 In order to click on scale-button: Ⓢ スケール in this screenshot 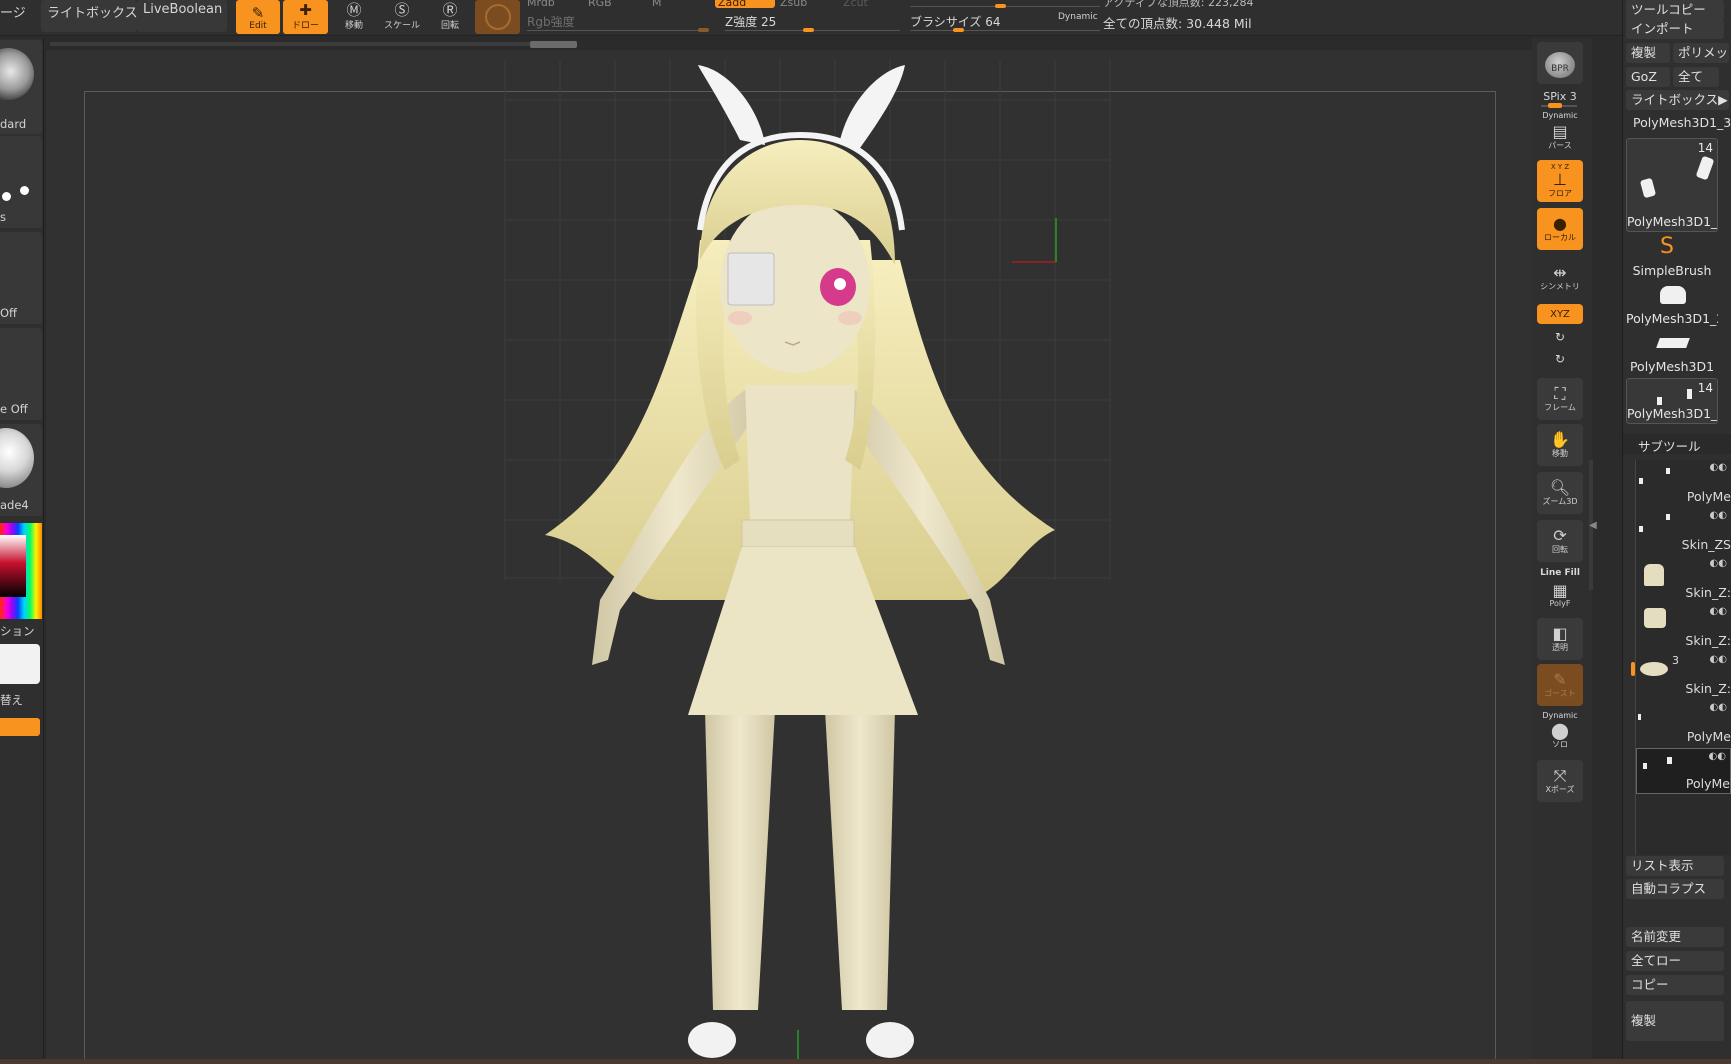, I will do `click(402, 17)`.